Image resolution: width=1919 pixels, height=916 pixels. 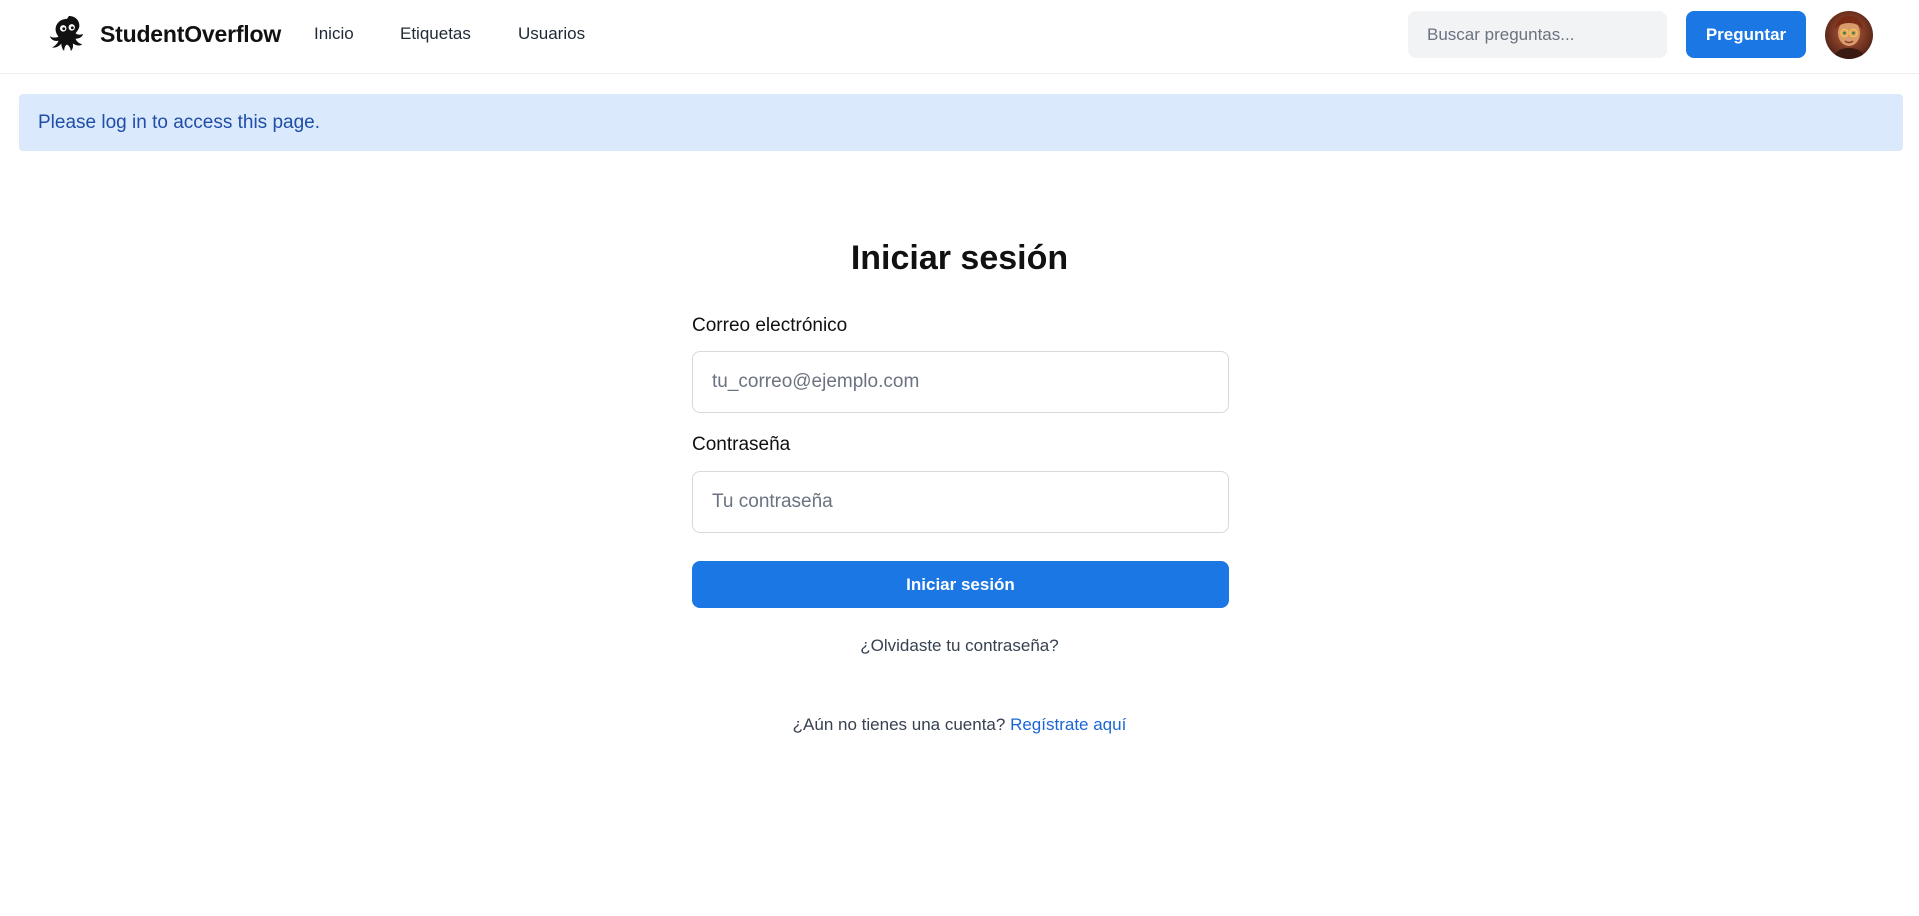 I want to click on register-link: Regístrate aquí, so click(x=1068, y=724).